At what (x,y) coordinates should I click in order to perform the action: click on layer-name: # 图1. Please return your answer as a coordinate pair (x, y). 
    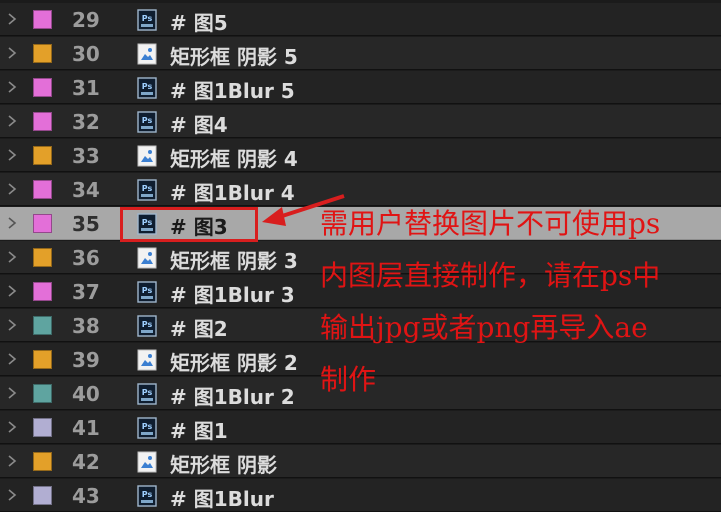
    Looking at the image, I should click on (199, 429).